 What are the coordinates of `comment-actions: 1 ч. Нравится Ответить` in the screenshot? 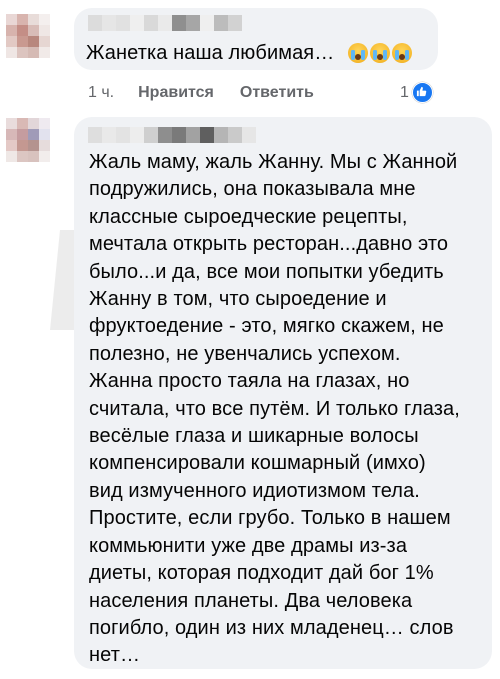 It's located at (201, 93).